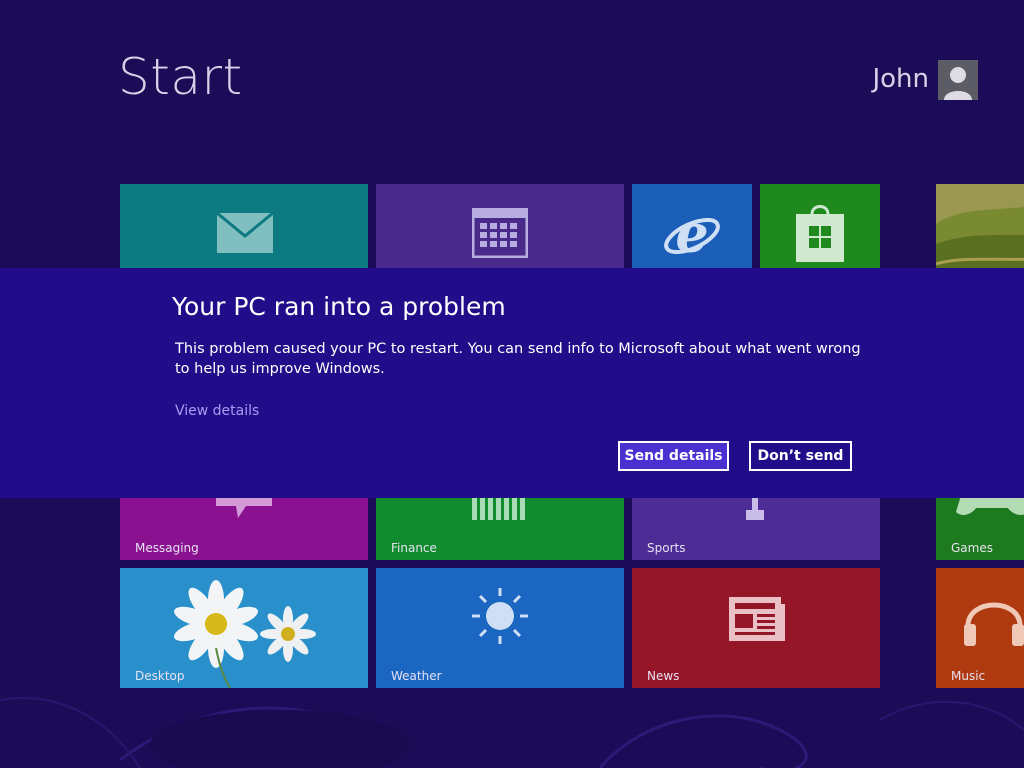  I want to click on tile-label-music: Music, so click(968, 676).